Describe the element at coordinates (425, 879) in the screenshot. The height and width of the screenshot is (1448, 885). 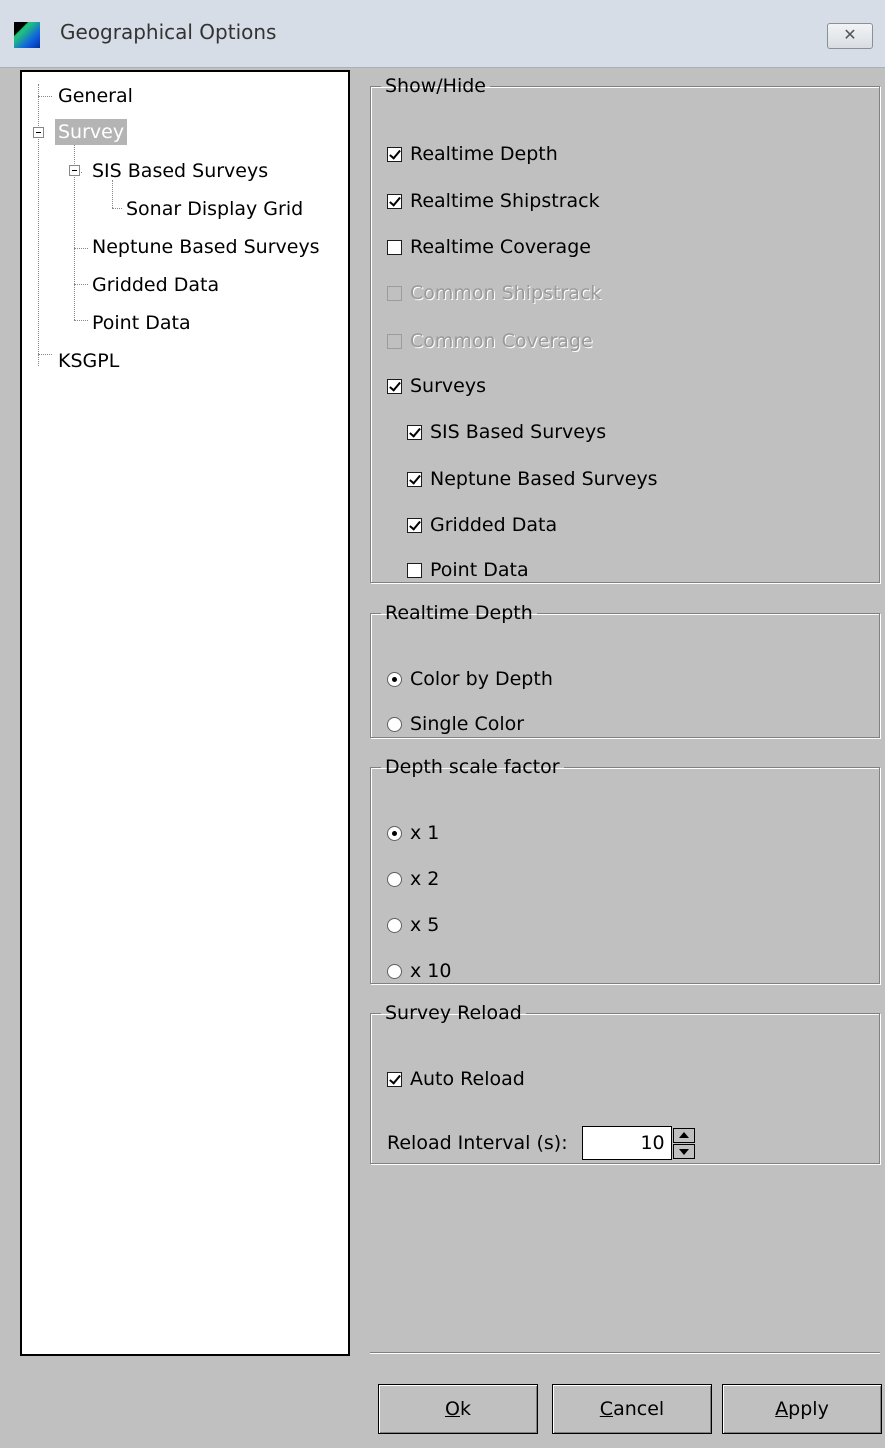
I see `radio-label: x 2` at that location.